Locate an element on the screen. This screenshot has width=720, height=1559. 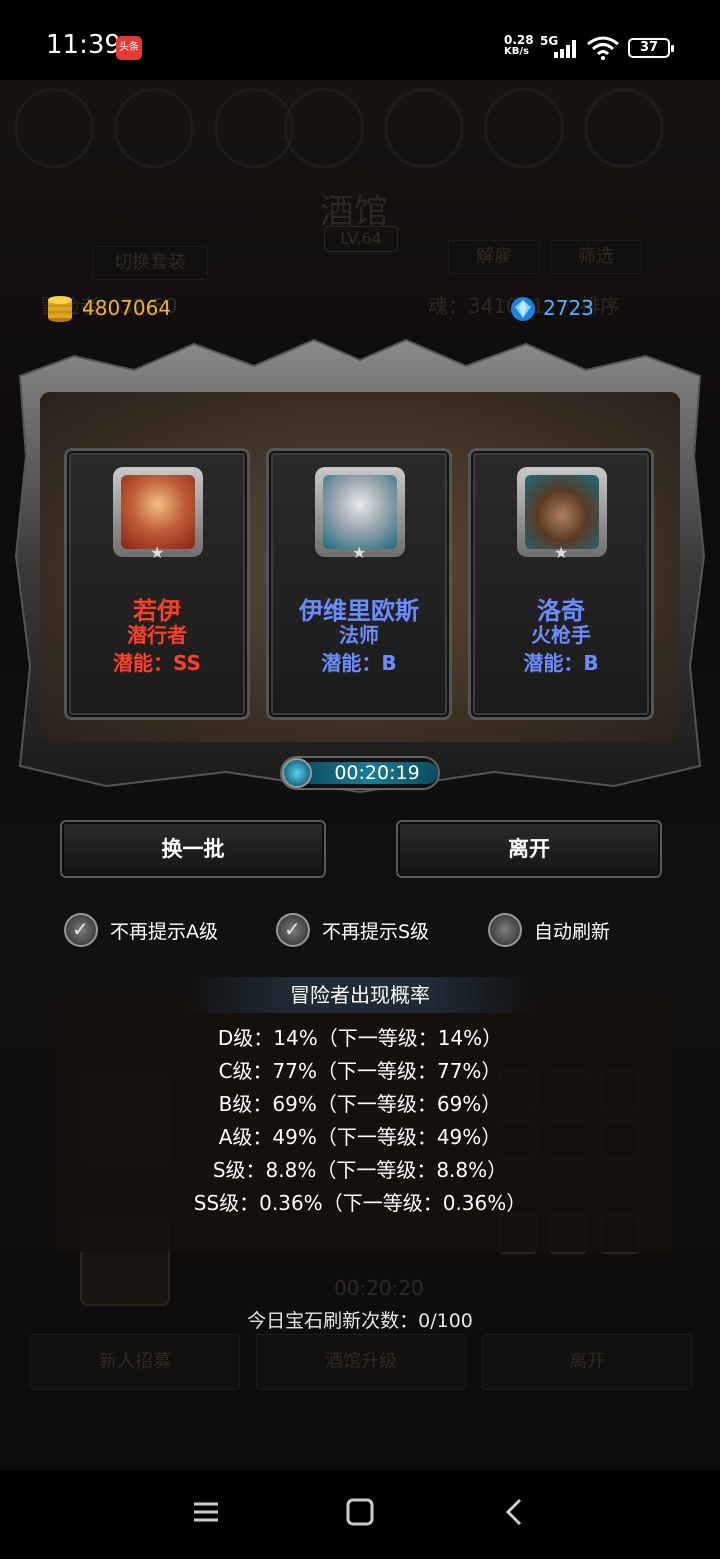
refresh-timer: 00:20:19 is located at coordinates (360, 773).